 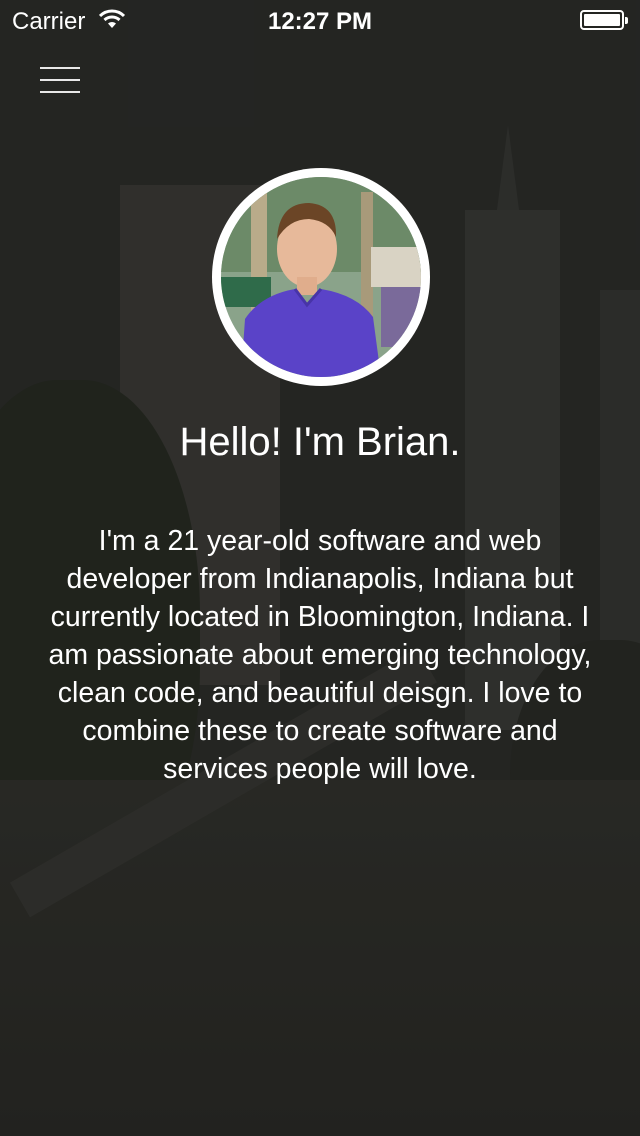 I want to click on status-time: 12:27 PM, so click(x=320, y=21).